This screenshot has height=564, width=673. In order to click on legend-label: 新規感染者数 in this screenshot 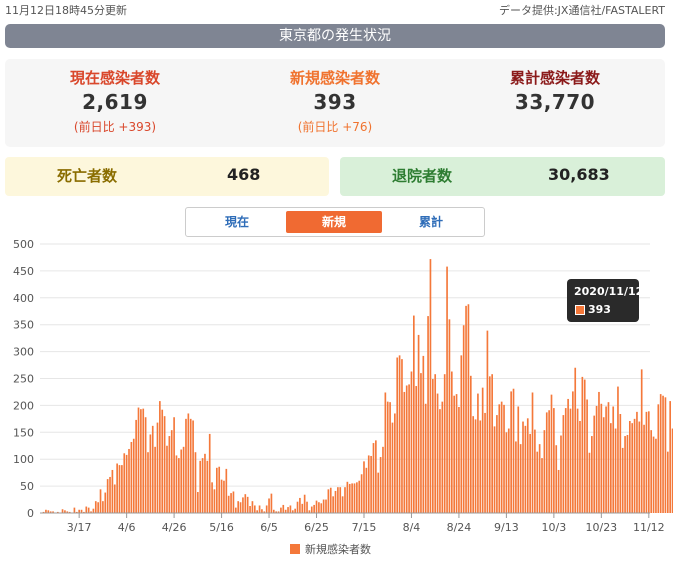, I will do `click(338, 549)`.